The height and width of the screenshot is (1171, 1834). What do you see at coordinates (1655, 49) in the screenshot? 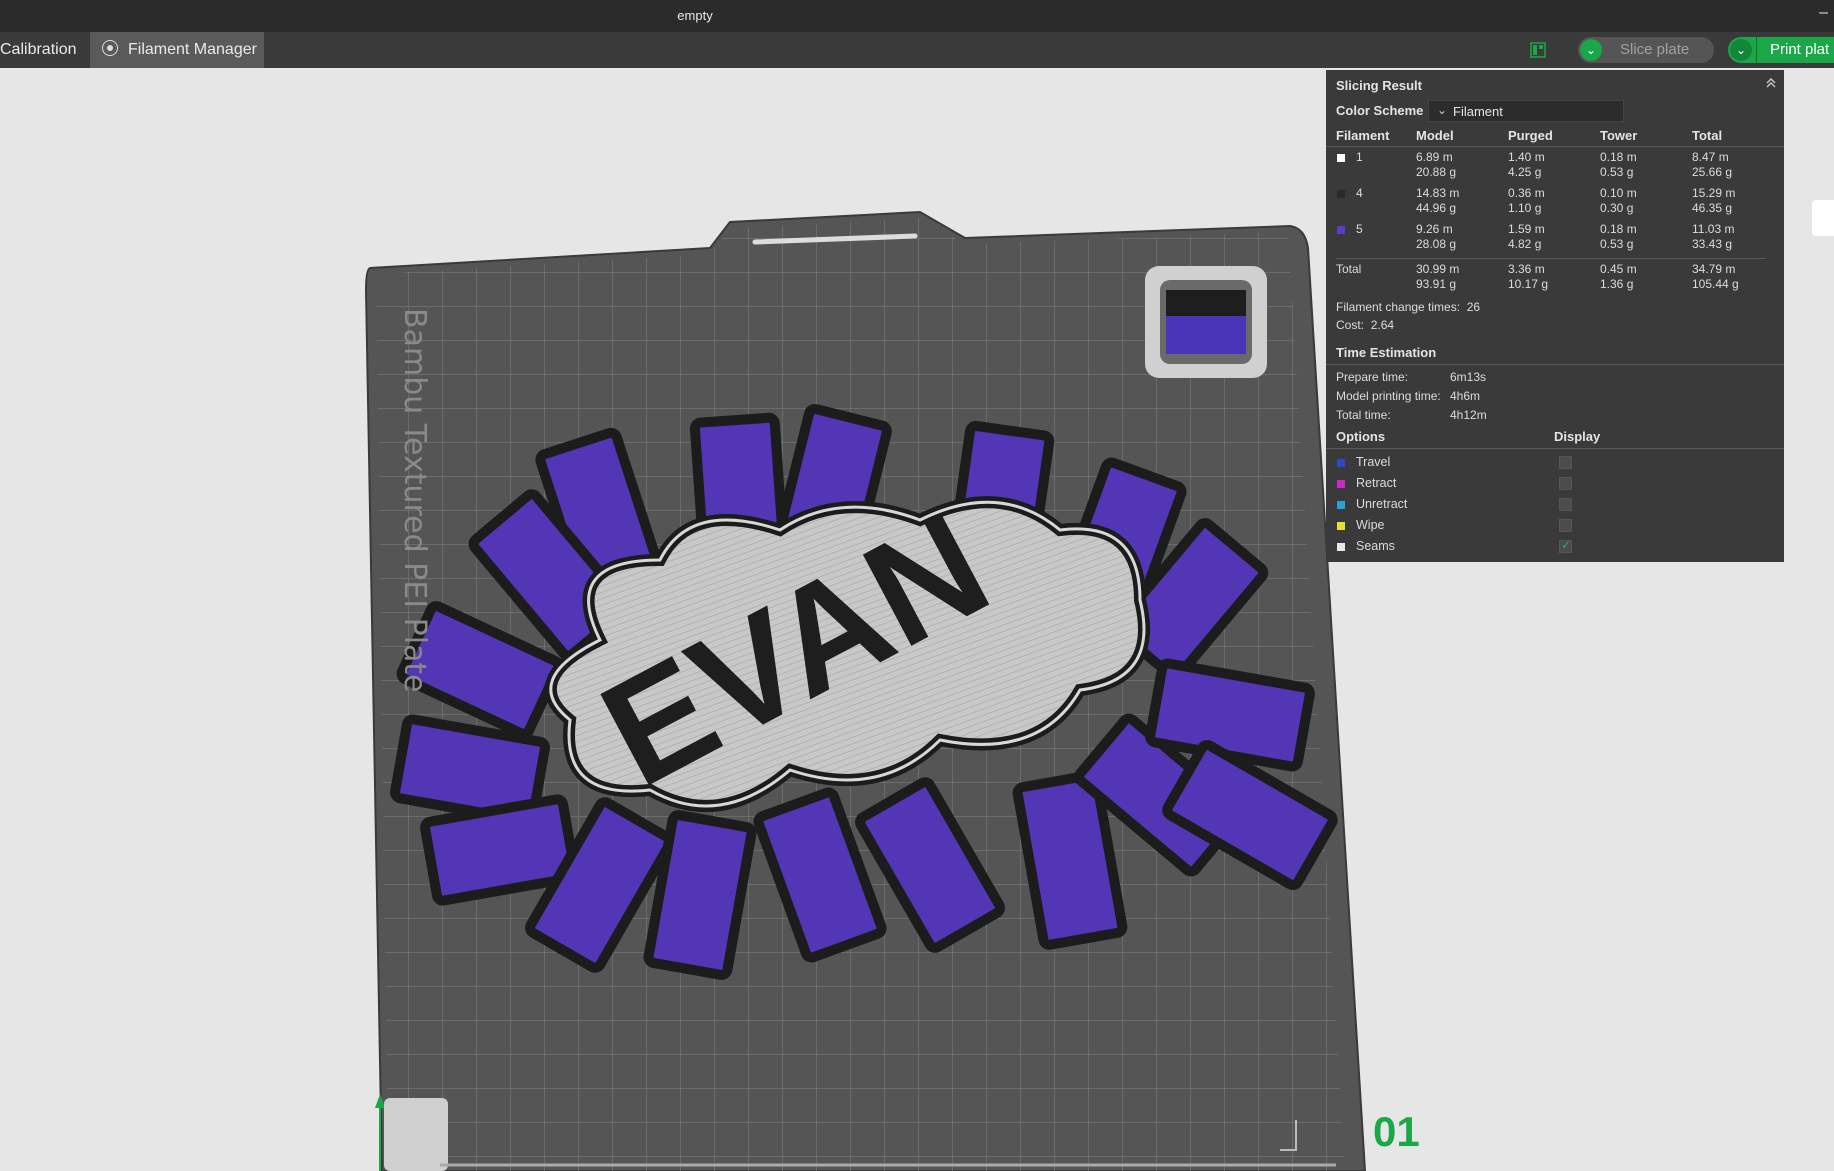
I see `slice-plate-label: Slice plate` at bounding box center [1655, 49].